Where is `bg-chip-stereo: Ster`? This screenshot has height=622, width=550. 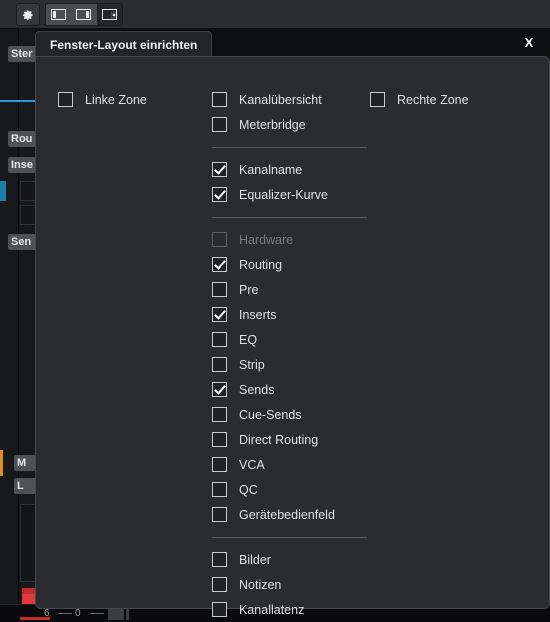 bg-chip-stereo: Ster is located at coordinates (22, 54).